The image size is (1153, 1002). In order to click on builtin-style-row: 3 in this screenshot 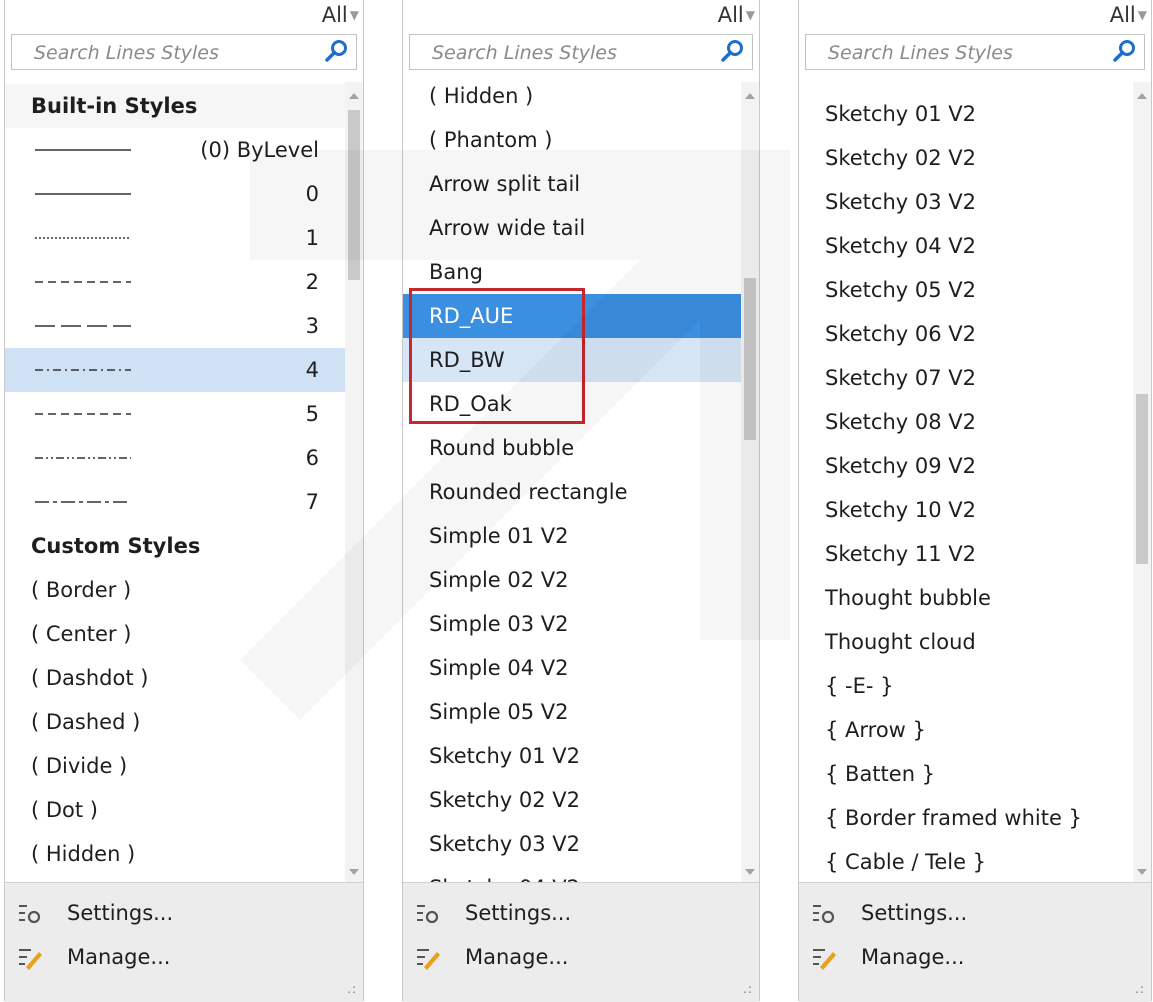, I will do `click(175, 326)`.